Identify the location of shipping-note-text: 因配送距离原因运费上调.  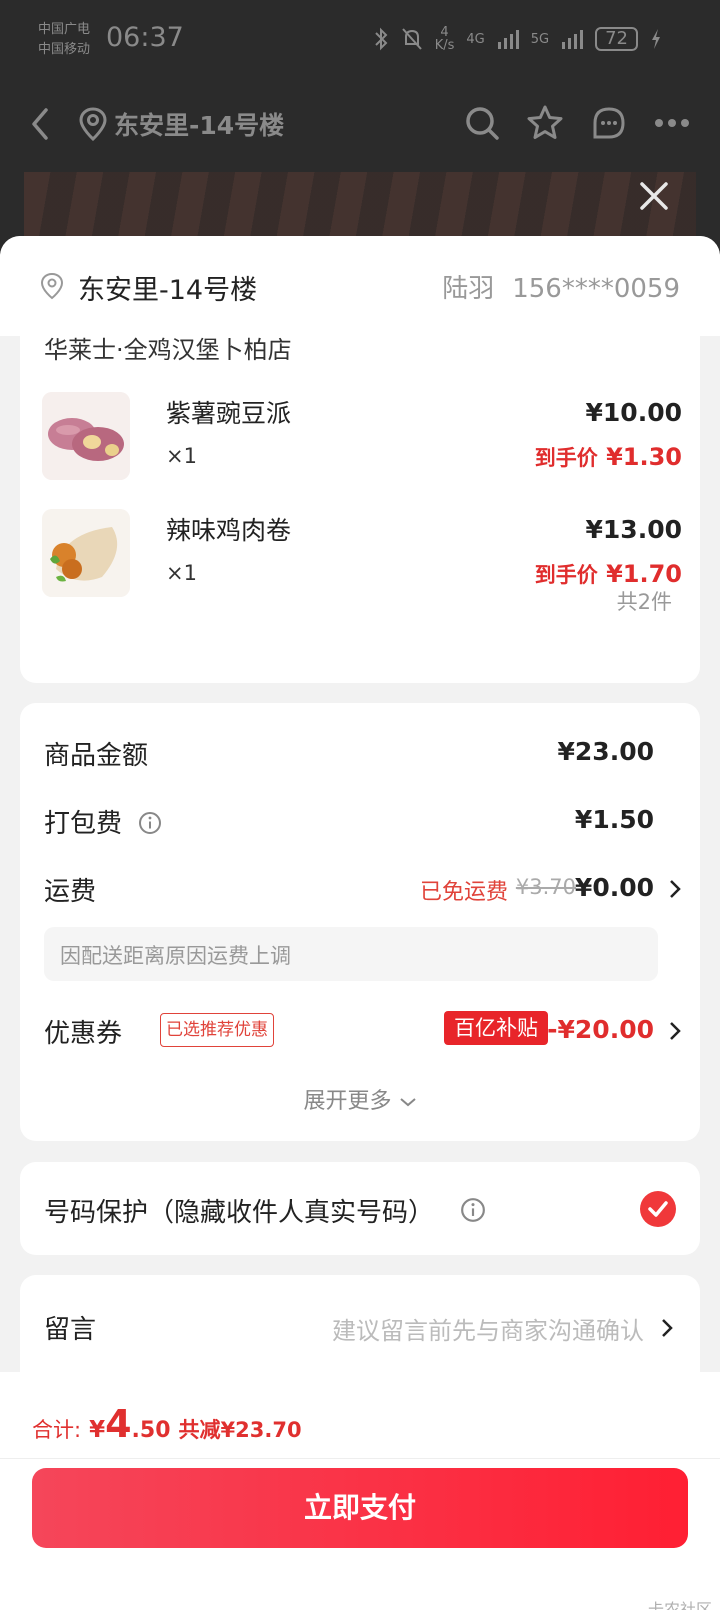
(175, 956).